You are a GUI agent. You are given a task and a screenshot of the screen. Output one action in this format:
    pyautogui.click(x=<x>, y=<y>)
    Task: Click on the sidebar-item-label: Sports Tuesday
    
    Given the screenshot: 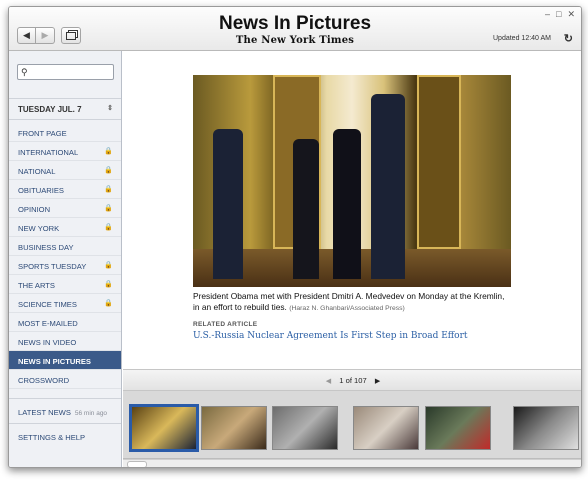 What is the action you would take?
    pyautogui.click(x=52, y=266)
    